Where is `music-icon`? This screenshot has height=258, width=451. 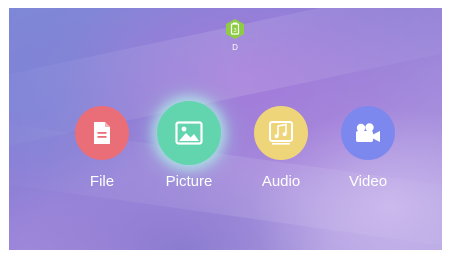
music-icon is located at coordinates (281, 133).